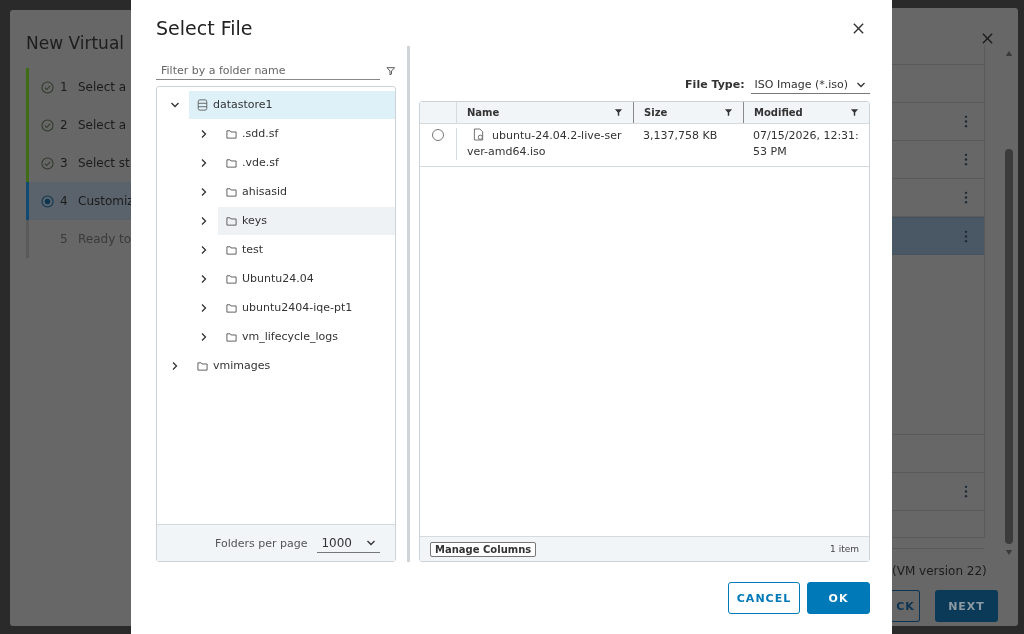 The width and height of the screenshot is (1024, 634). I want to click on file-type-select: ISO Image (*.iso), so click(810, 85).